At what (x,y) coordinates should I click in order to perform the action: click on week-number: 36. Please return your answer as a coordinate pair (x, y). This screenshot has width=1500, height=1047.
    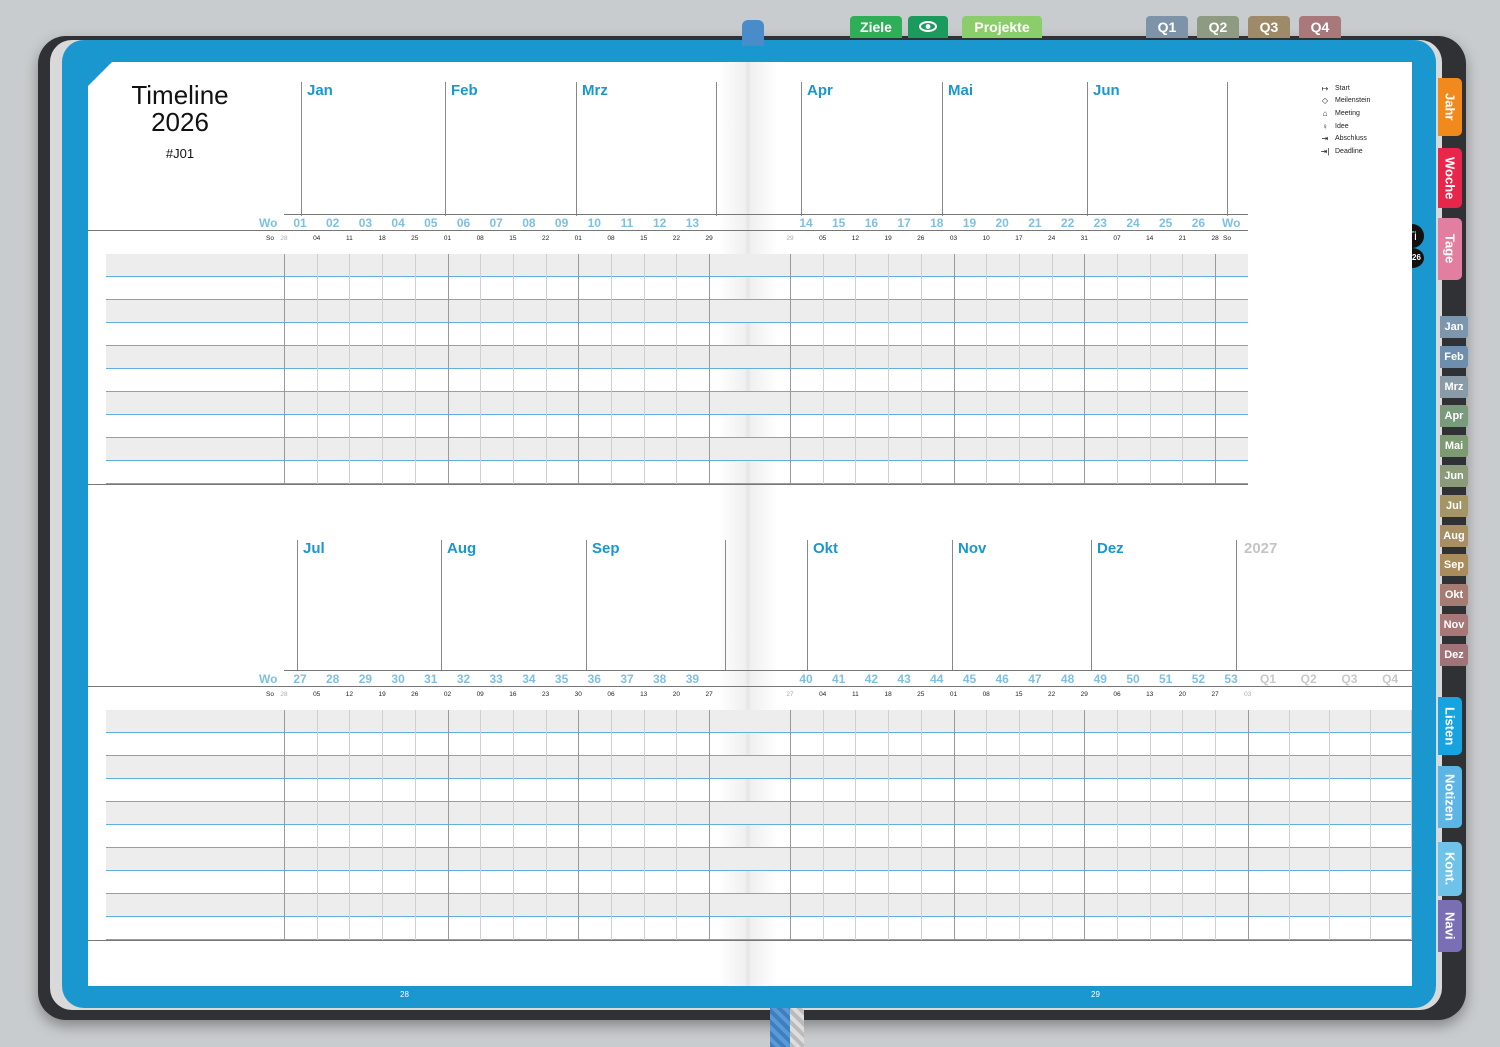
    Looking at the image, I should click on (594, 679).